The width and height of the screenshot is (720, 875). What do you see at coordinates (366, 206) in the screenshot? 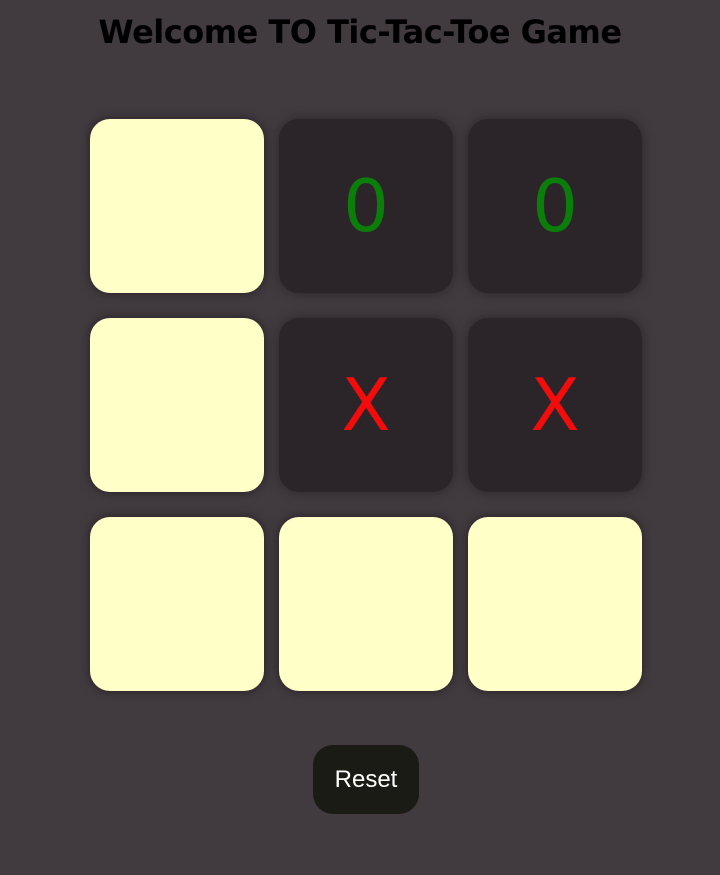
I see `board-cell-2: 0` at bounding box center [366, 206].